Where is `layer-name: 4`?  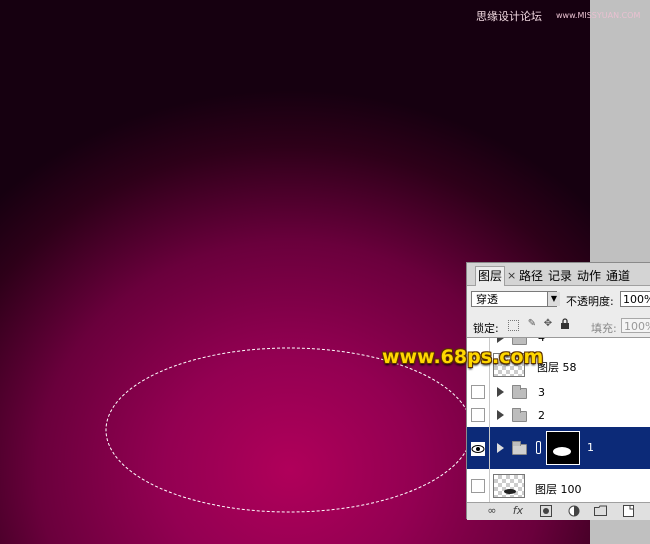
layer-name: 4 is located at coordinates (541, 340).